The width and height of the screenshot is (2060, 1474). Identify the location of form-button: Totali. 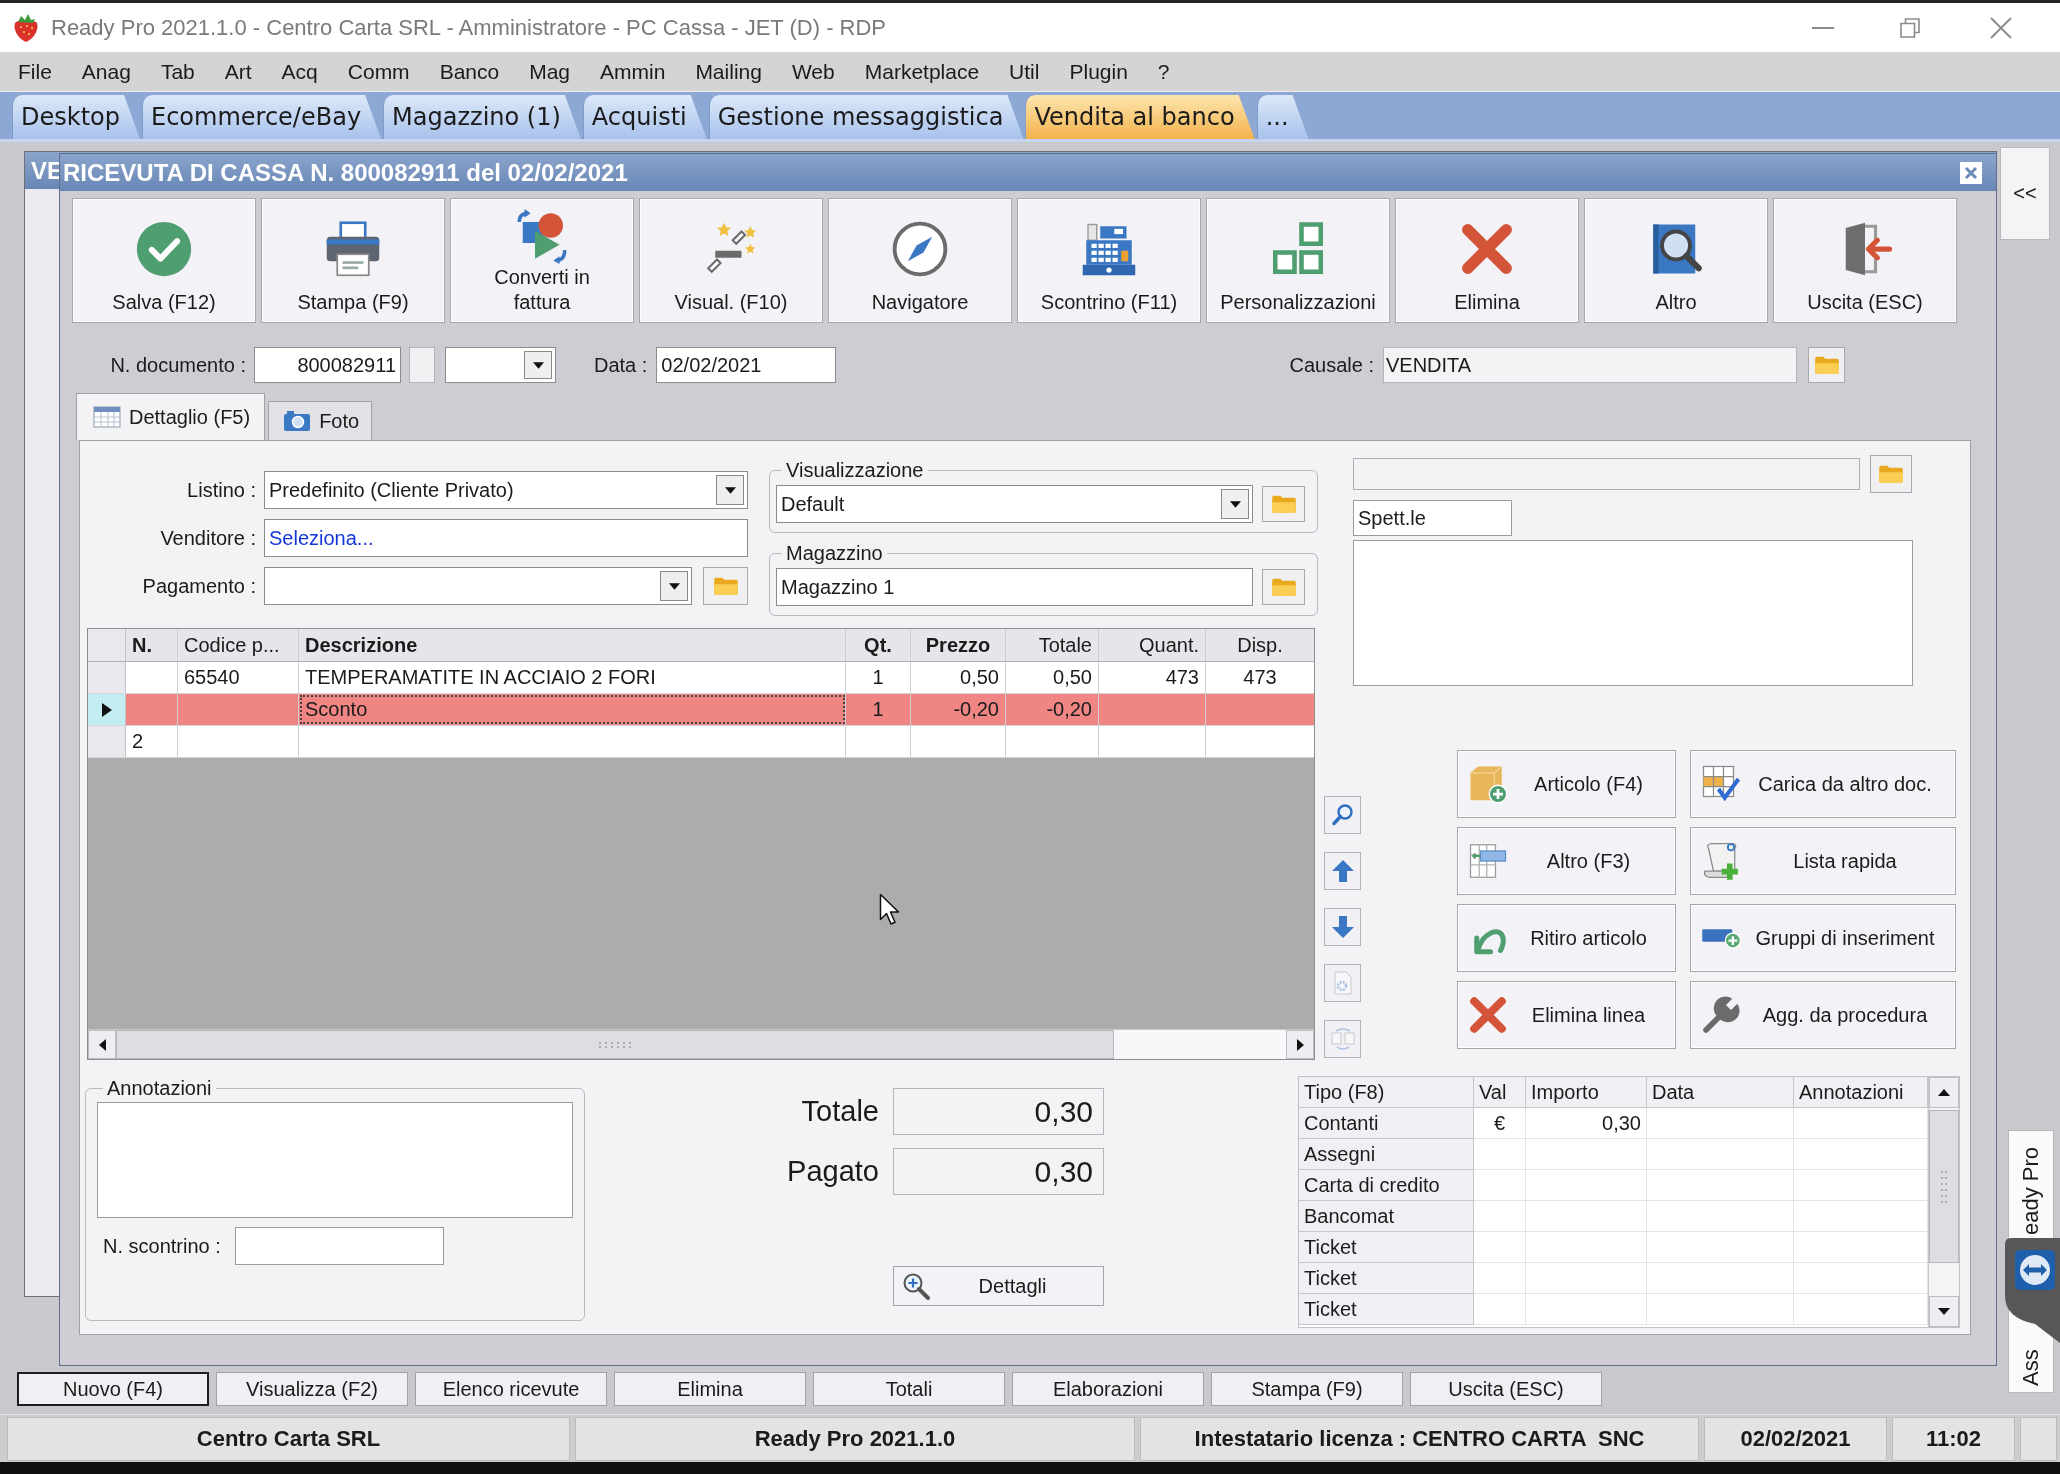
(909, 1389).